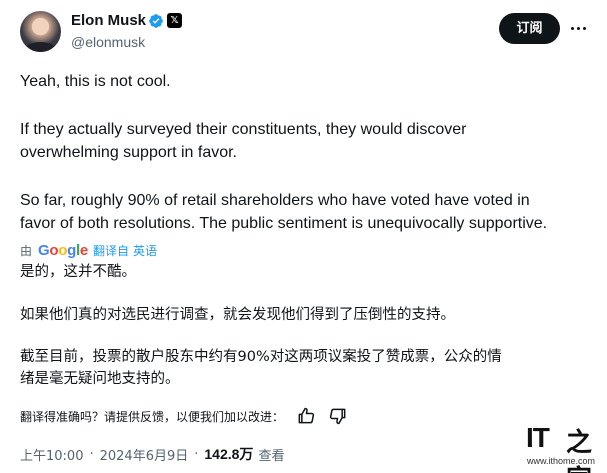  Describe the element at coordinates (338, 416) in the screenshot. I see `thumbs-down-icon` at that location.